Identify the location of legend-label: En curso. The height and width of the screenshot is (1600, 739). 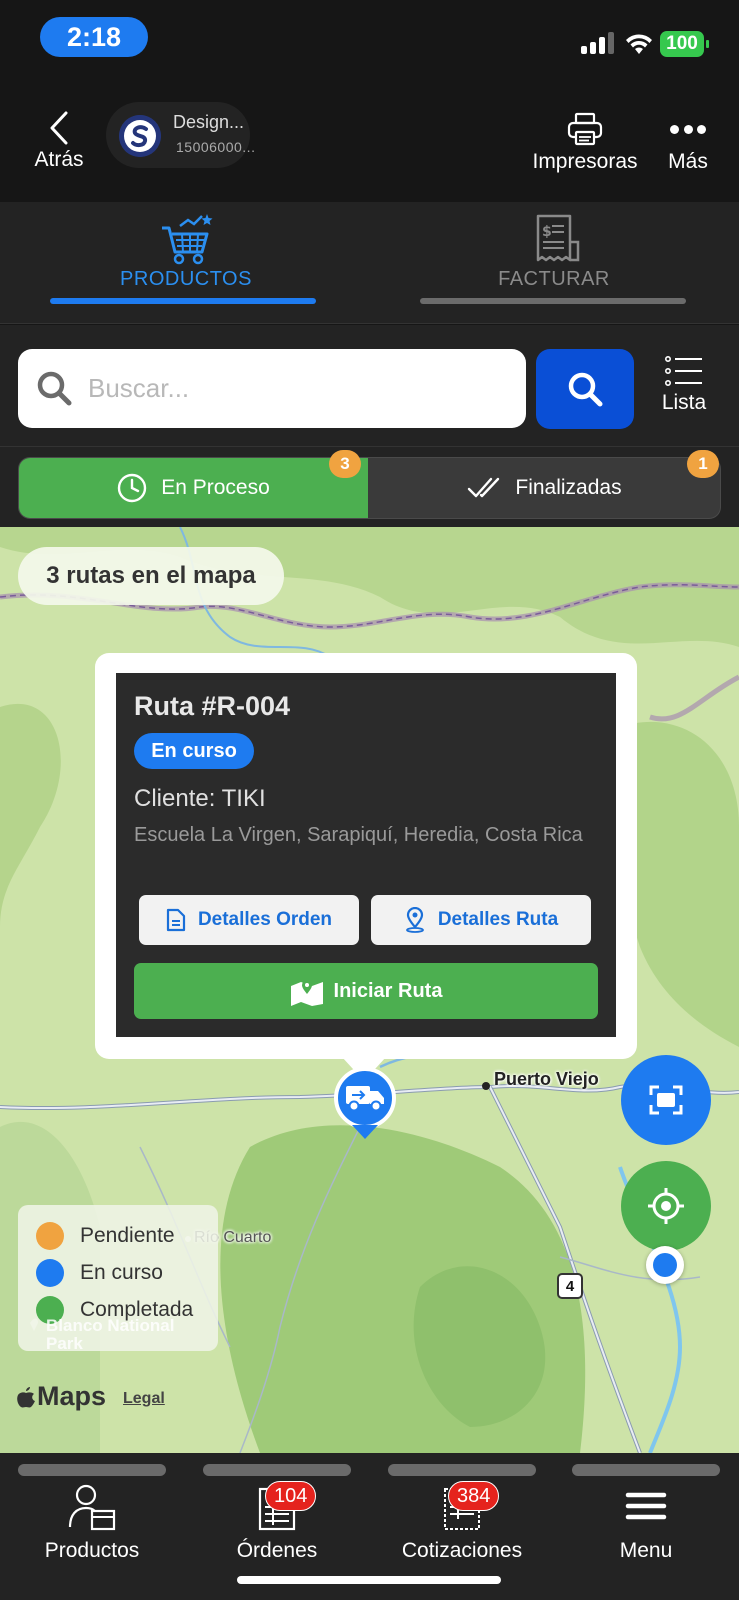
(121, 1272).